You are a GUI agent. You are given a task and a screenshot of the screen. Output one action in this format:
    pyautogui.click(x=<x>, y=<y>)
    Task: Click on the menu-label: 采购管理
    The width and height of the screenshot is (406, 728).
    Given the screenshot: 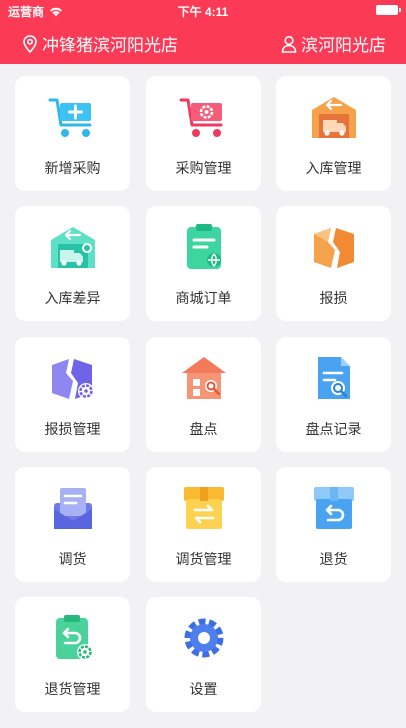 What is the action you would take?
    pyautogui.click(x=203, y=168)
    